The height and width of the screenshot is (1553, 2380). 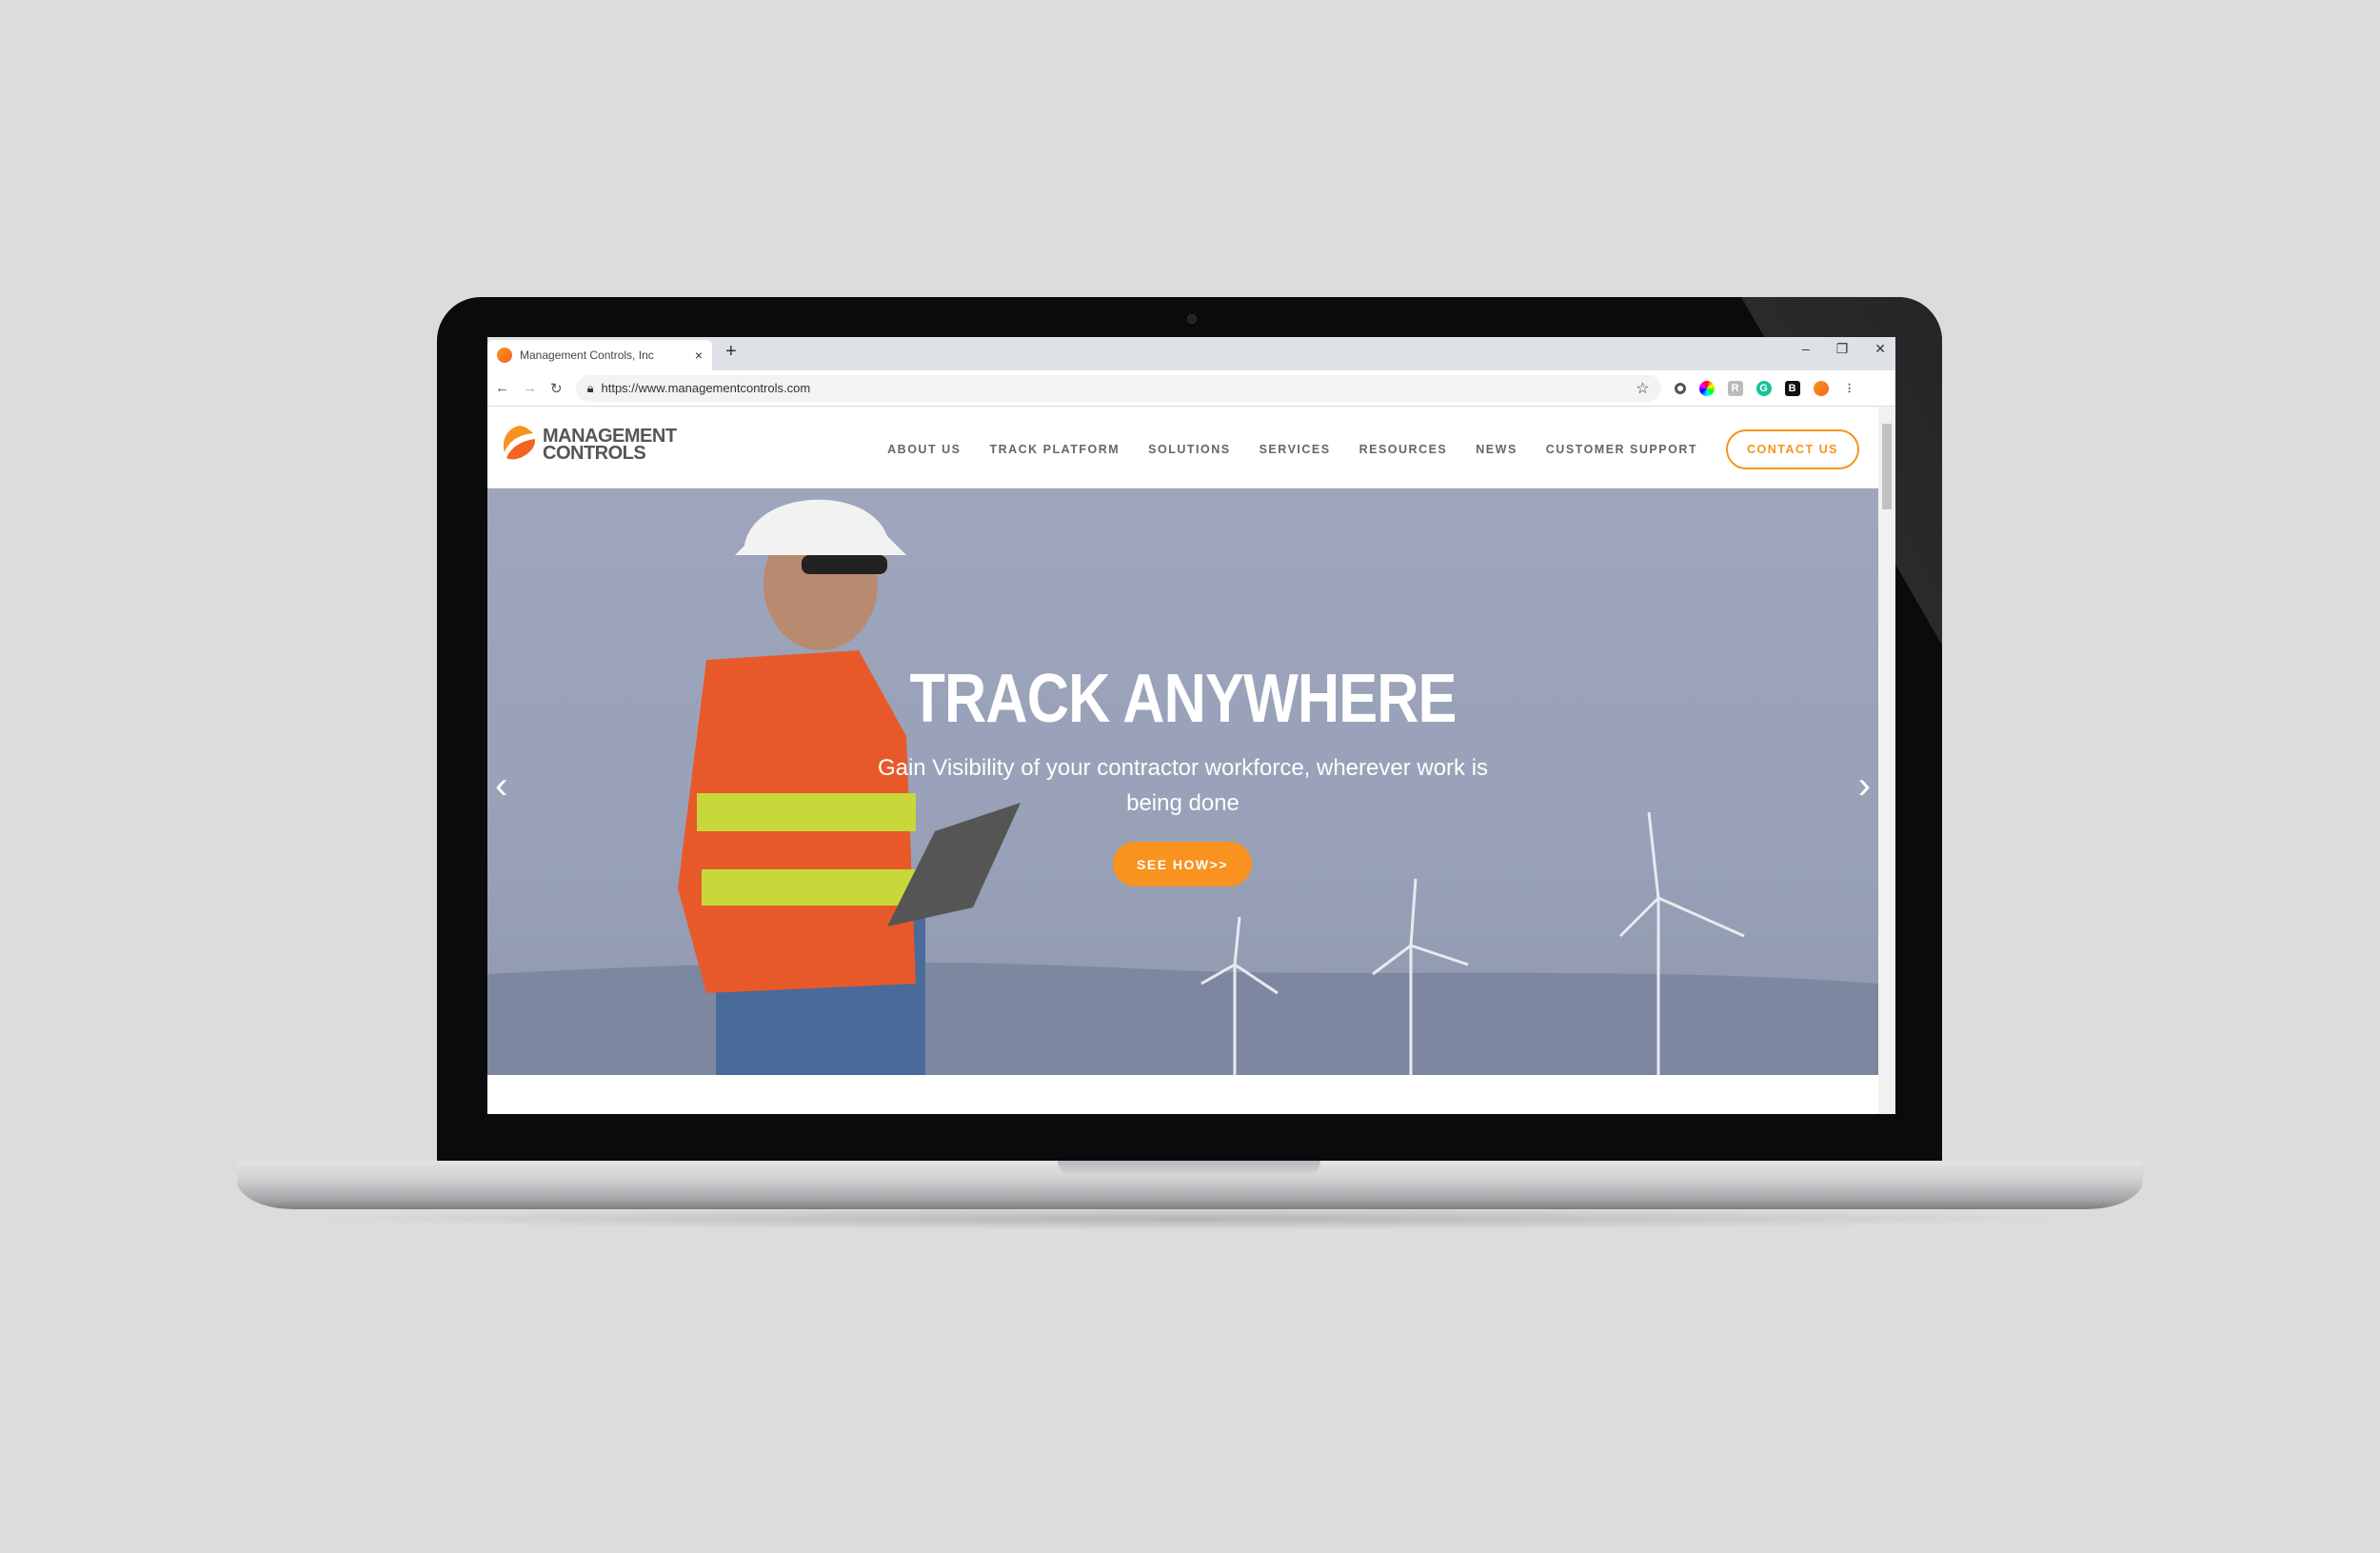 What do you see at coordinates (502, 388) in the screenshot?
I see `back-icon: ←` at bounding box center [502, 388].